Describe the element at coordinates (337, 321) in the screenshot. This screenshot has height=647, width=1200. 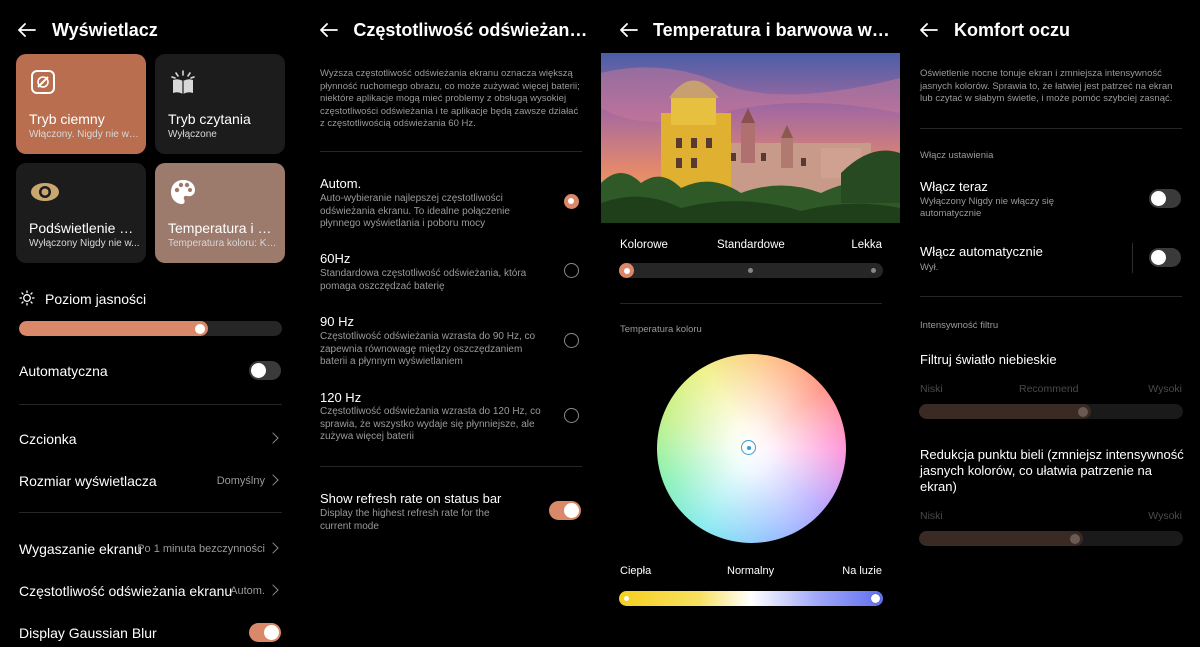
I see `option-90hz-title: 90 Hz` at that location.